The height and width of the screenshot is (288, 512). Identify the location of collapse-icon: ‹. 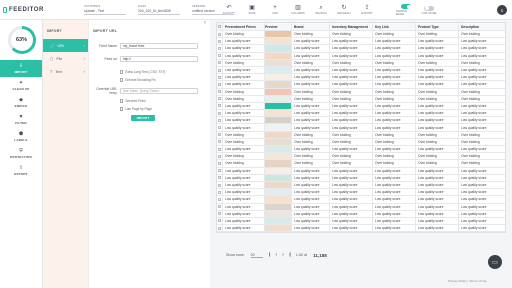
(205, 23).